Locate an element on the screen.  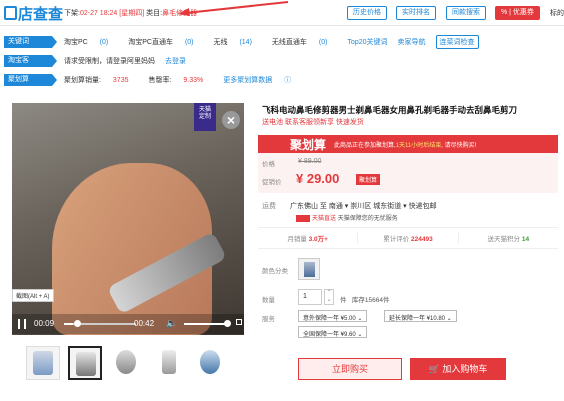
service-row: 天猫直送 天猫保障您的无忧服务 is located at coordinates (347, 217).